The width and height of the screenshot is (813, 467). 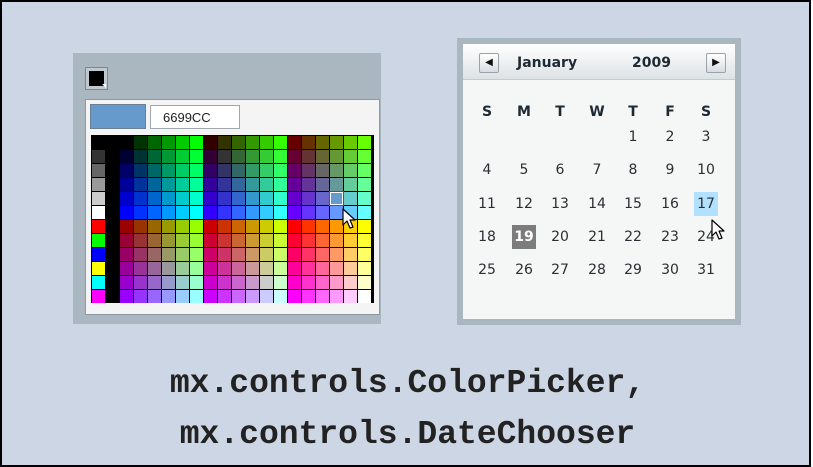 What do you see at coordinates (487, 237) in the screenshot?
I see `calendar-day: 18` at bounding box center [487, 237].